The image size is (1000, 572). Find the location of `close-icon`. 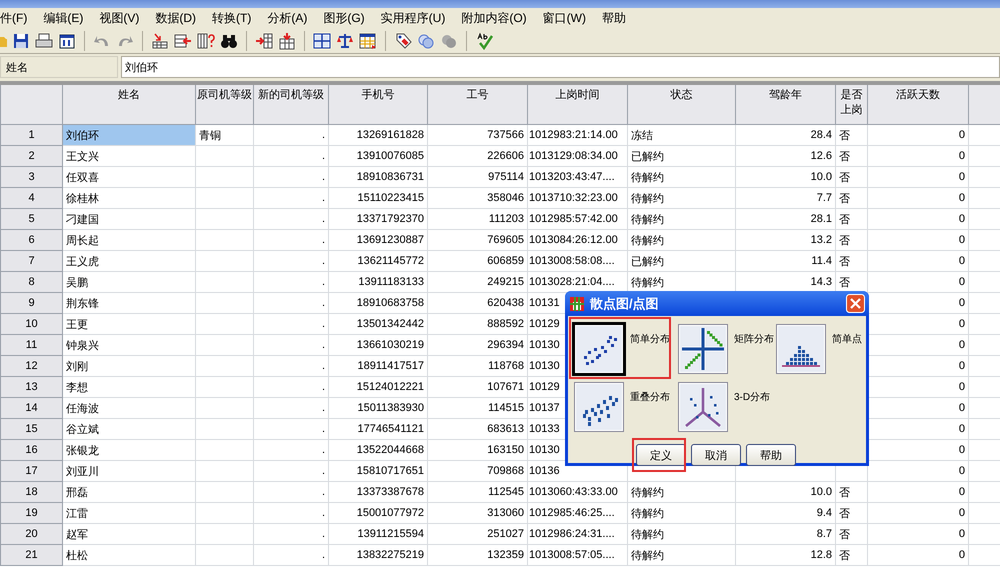

close-icon is located at coordinates (855, 303).